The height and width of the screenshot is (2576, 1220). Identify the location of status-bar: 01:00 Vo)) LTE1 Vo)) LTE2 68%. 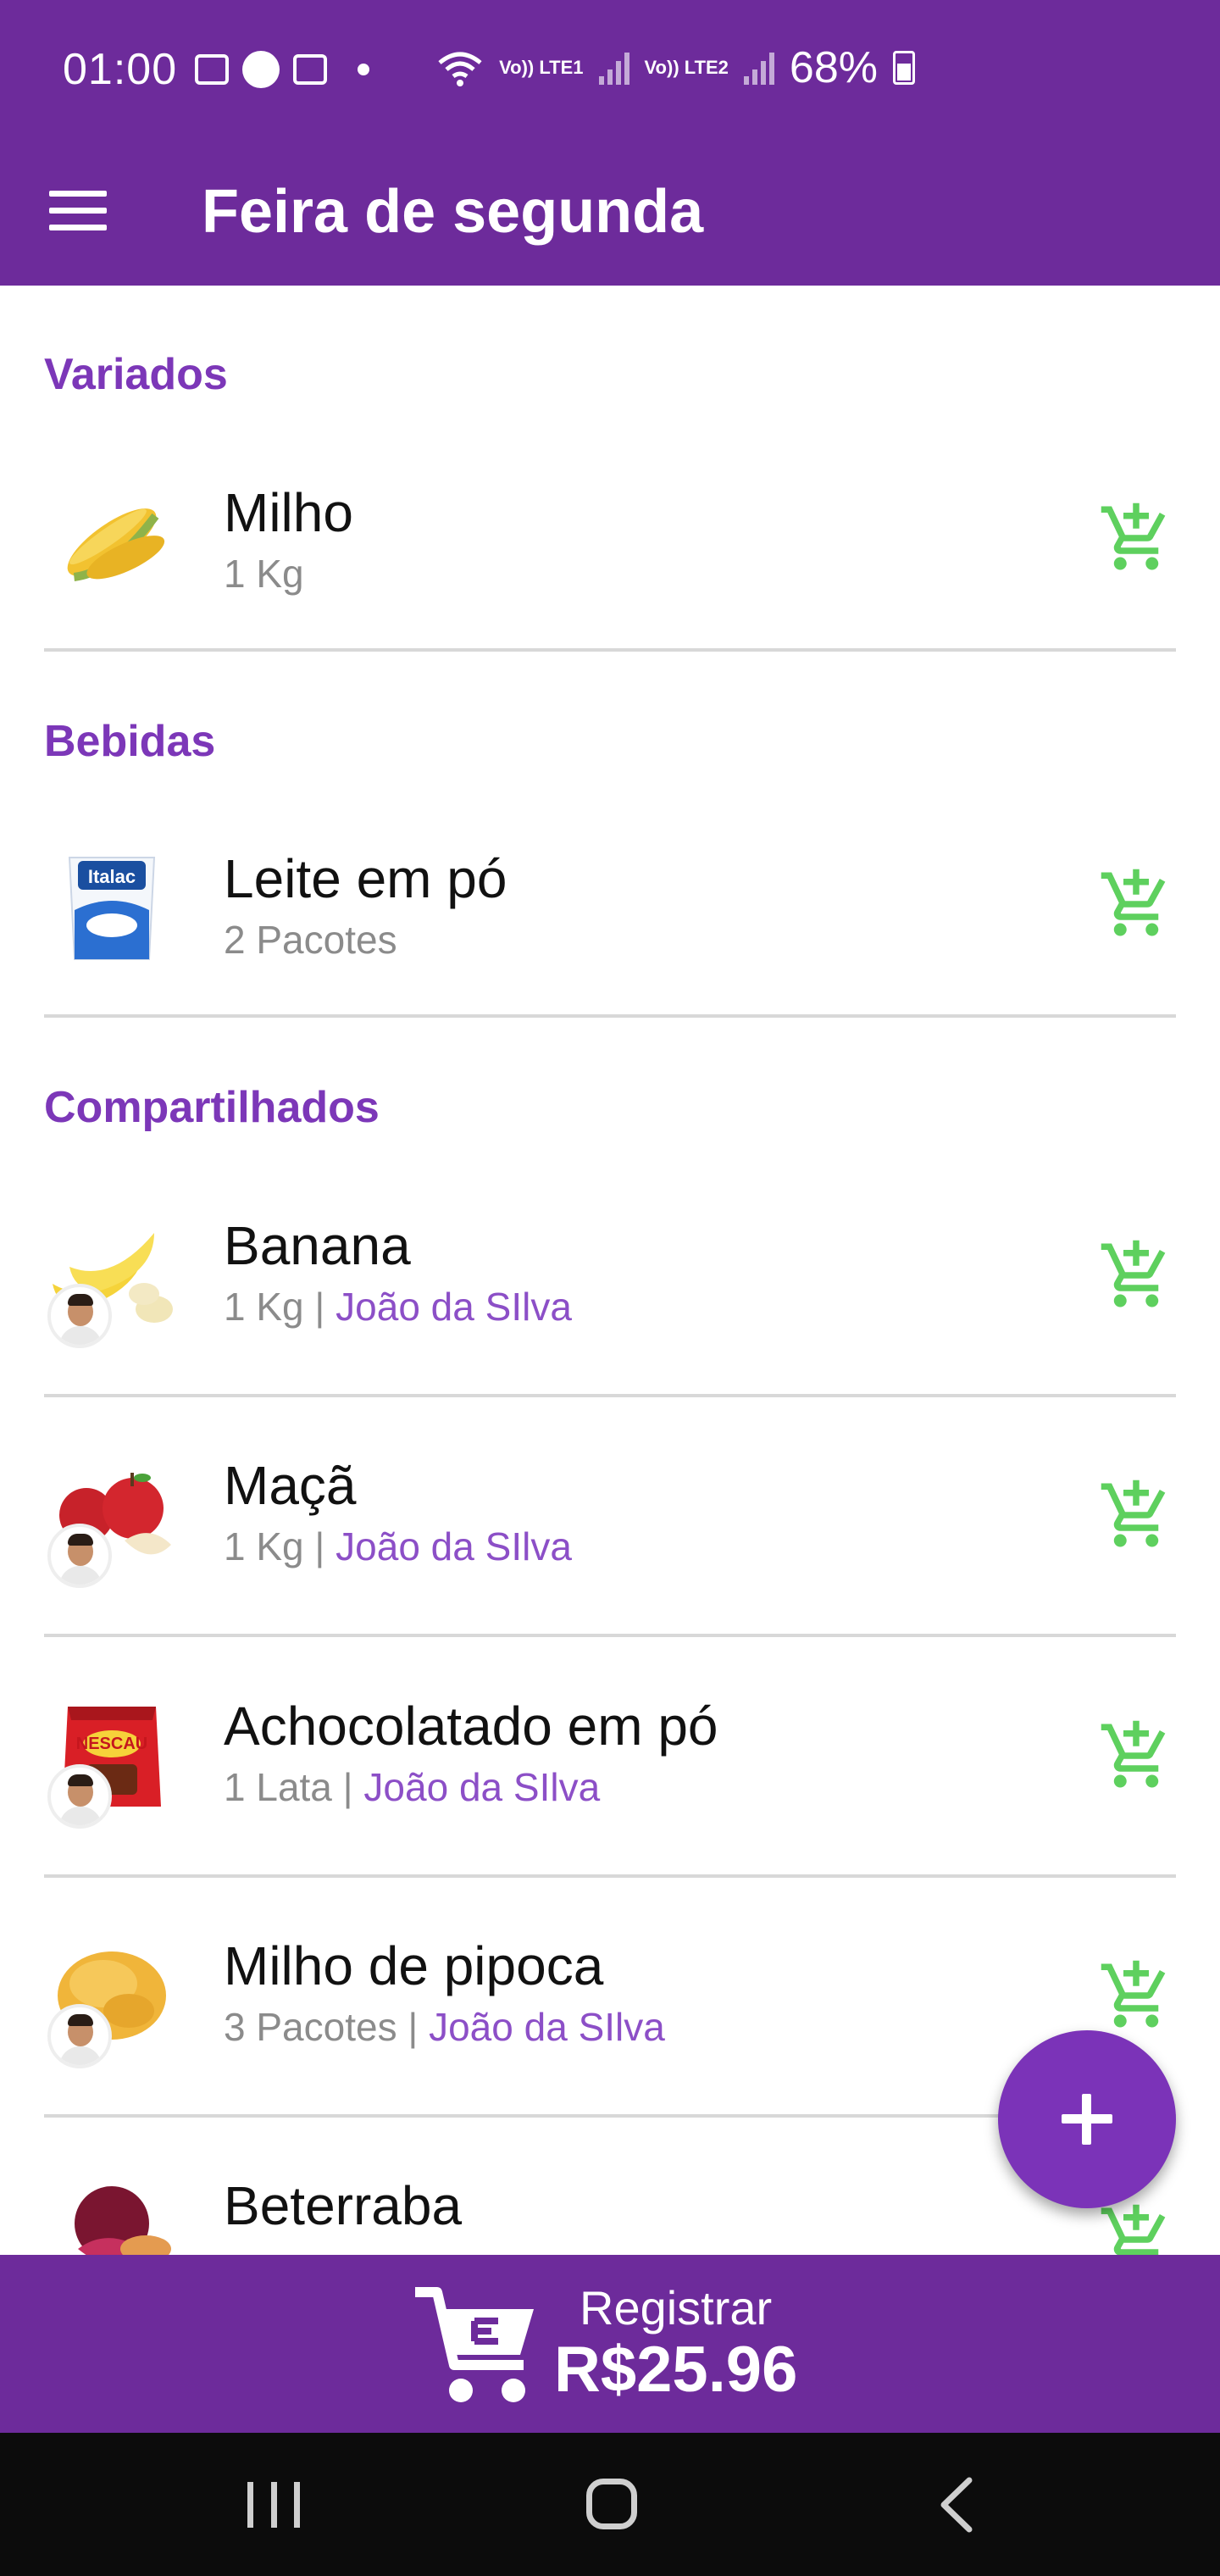
(610, 73).